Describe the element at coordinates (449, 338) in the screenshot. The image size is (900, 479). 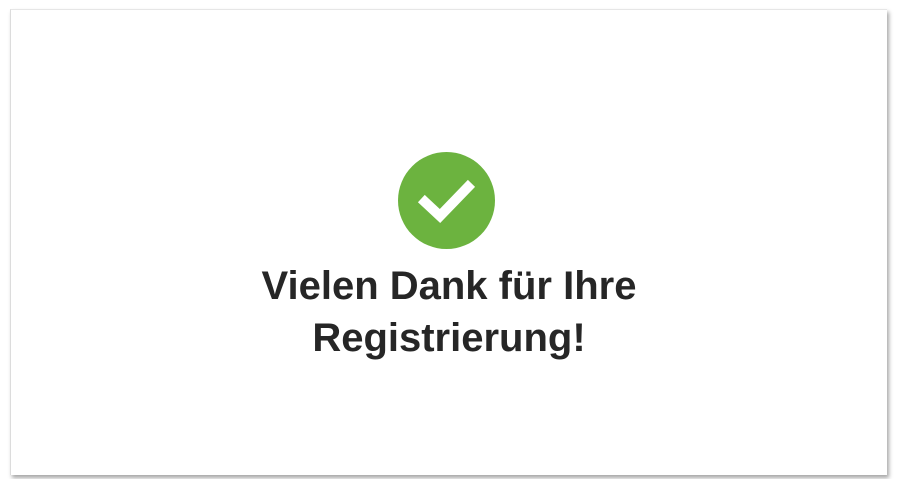
I see `confirmation-line-2: Registrierung!` at that location.